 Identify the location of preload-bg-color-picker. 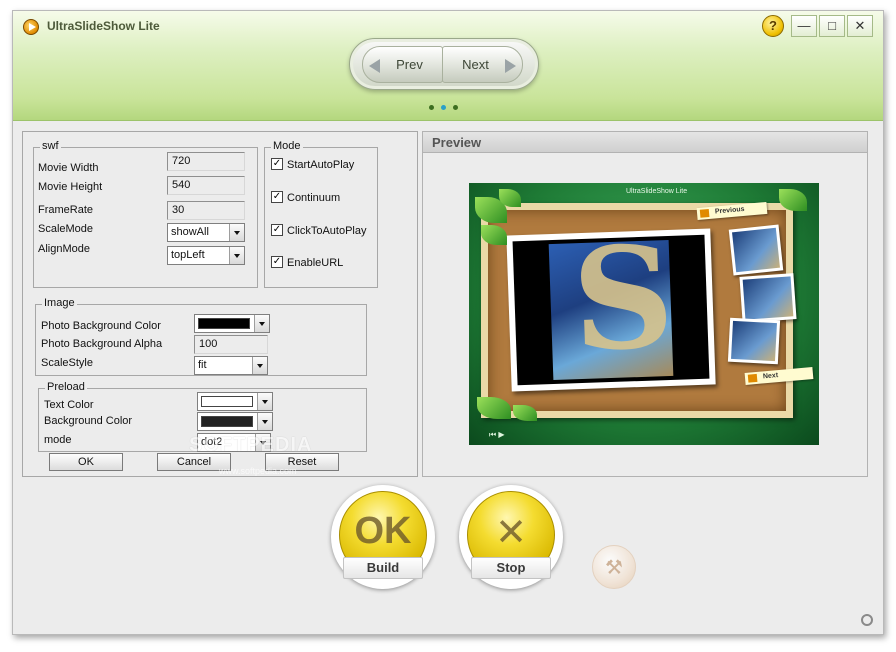
(235, 421).